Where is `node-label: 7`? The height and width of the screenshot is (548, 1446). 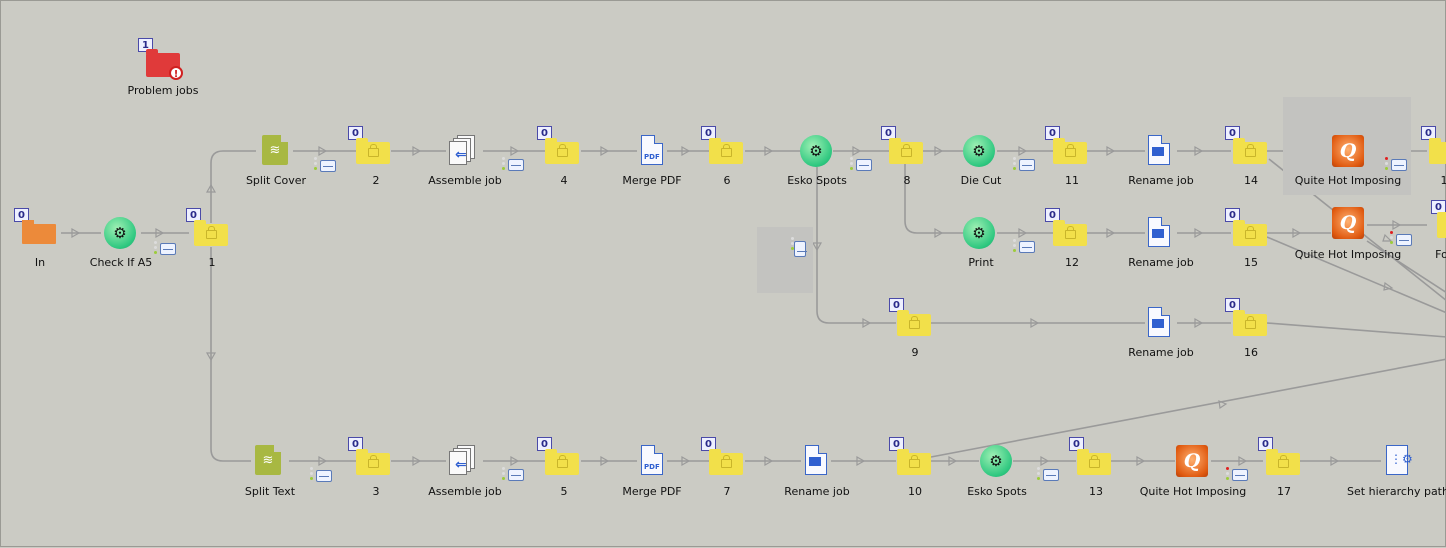 node-label: 7 is located at coordinates (727, 491).